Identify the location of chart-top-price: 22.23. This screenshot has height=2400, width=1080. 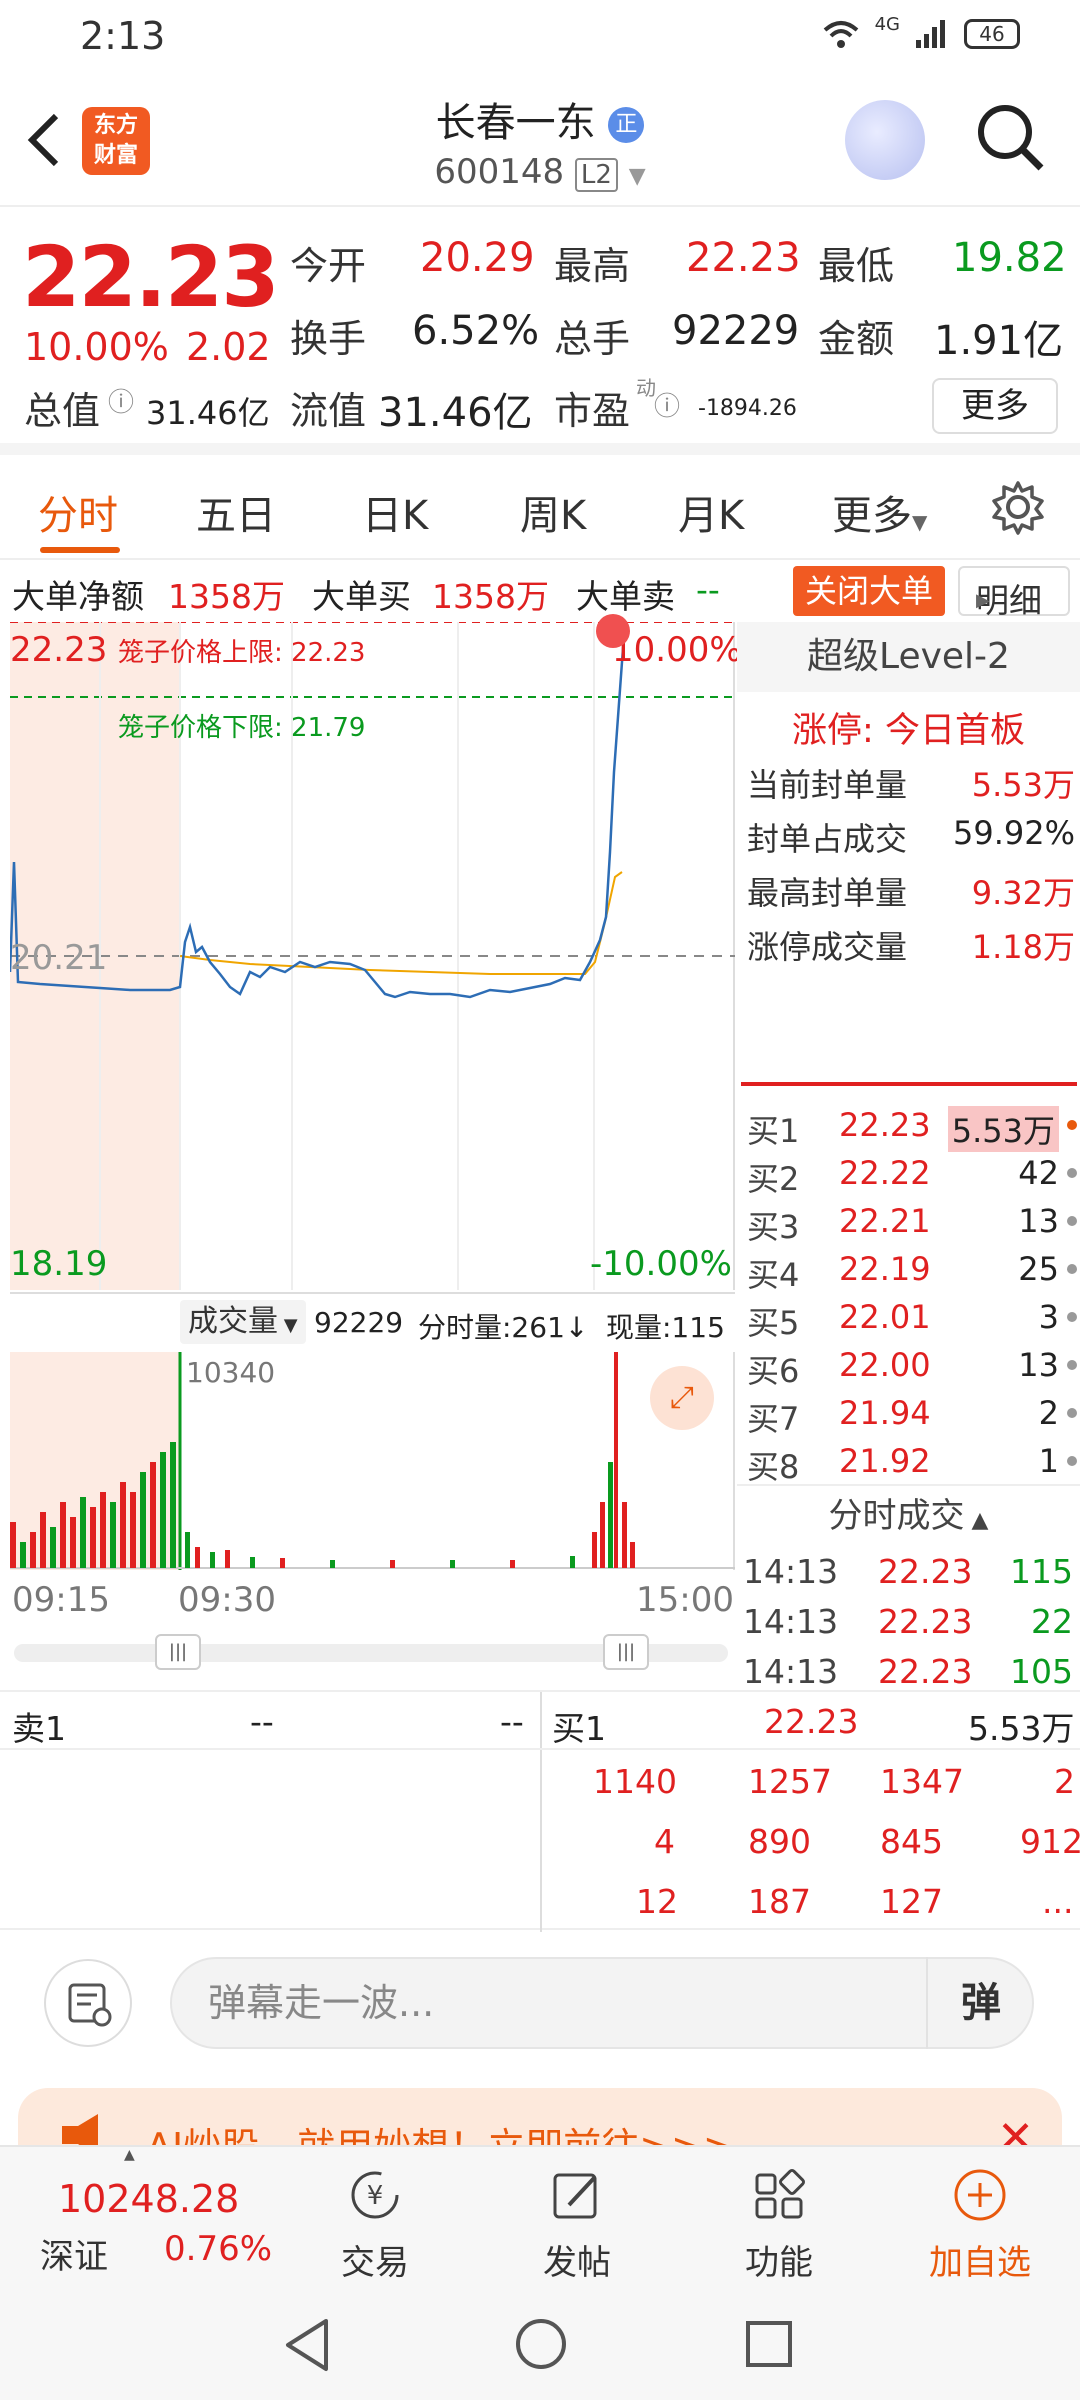
(59, 650).